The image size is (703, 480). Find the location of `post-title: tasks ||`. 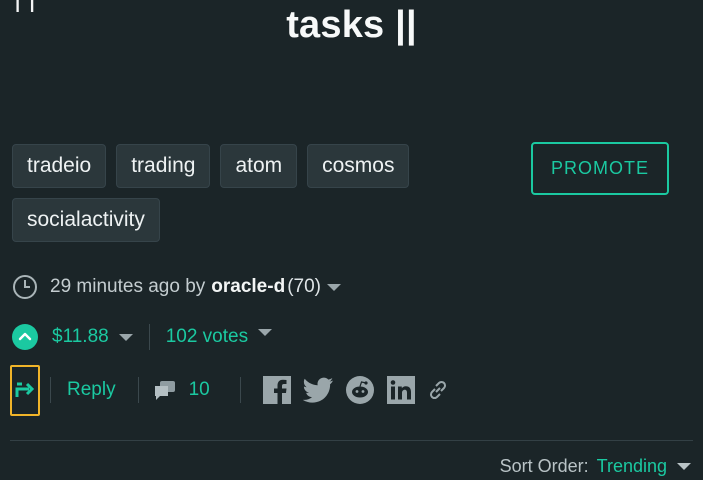

post-title: tasks || is located at coordinates (351, 25).